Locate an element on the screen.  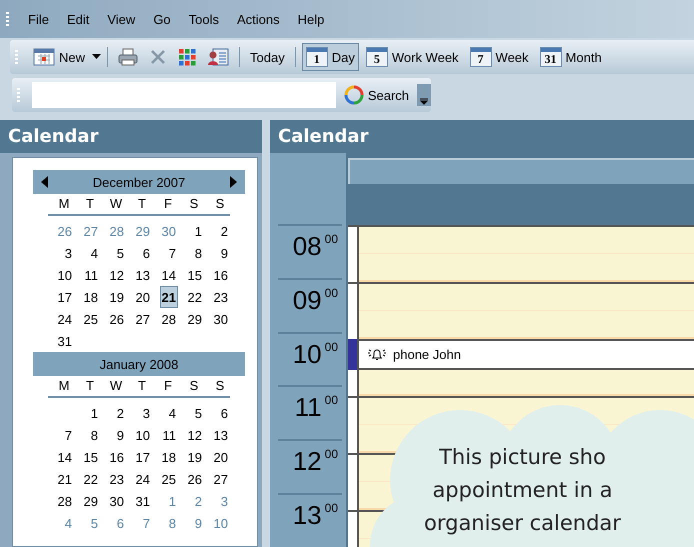
menu-item: Help is located at coordinates (311, 19).